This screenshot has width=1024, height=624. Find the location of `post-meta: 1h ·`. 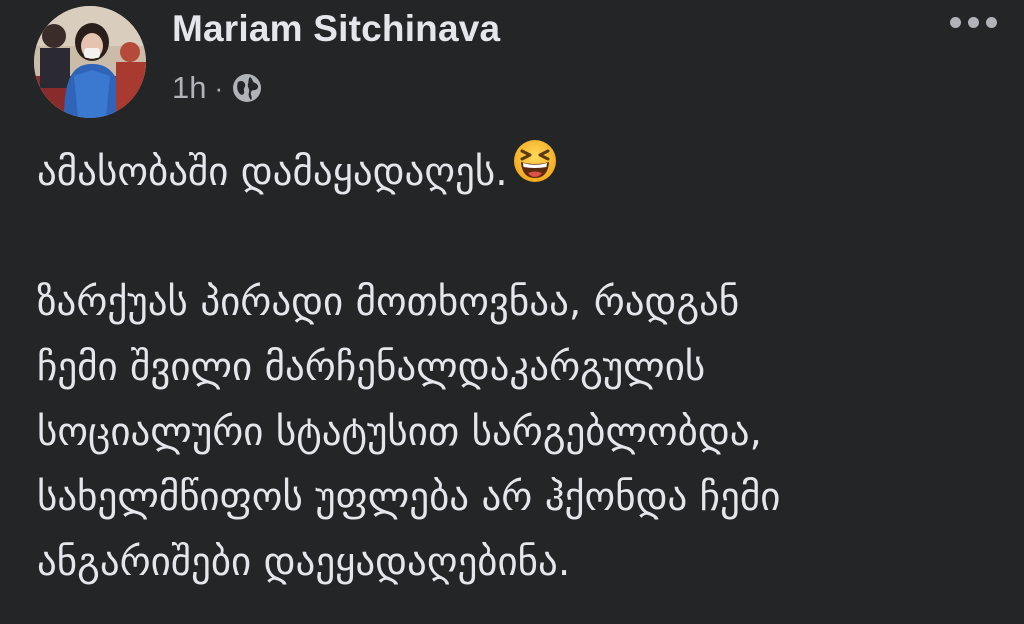

post-meta: 1h · is located at coordinates (217, 88).